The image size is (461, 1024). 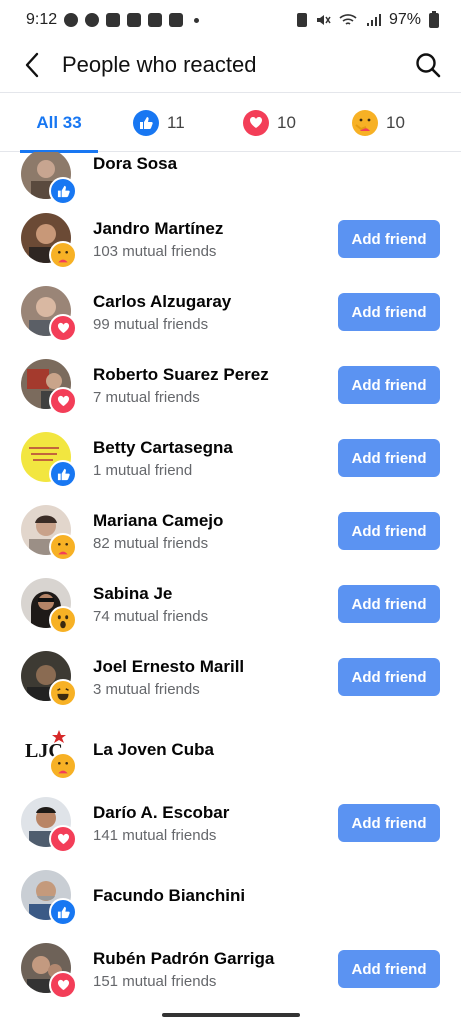 I want to click on like-icon, so click(x=146, y=122).